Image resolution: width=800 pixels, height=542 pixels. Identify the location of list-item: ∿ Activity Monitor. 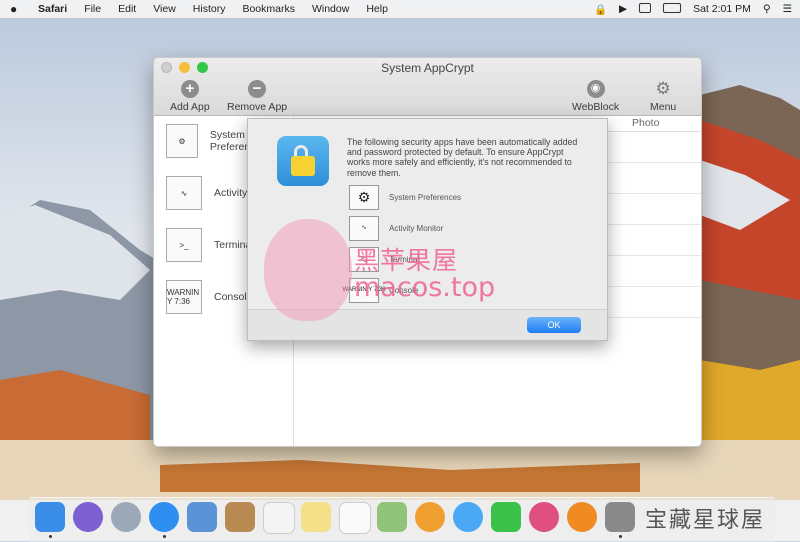
(396, 228).